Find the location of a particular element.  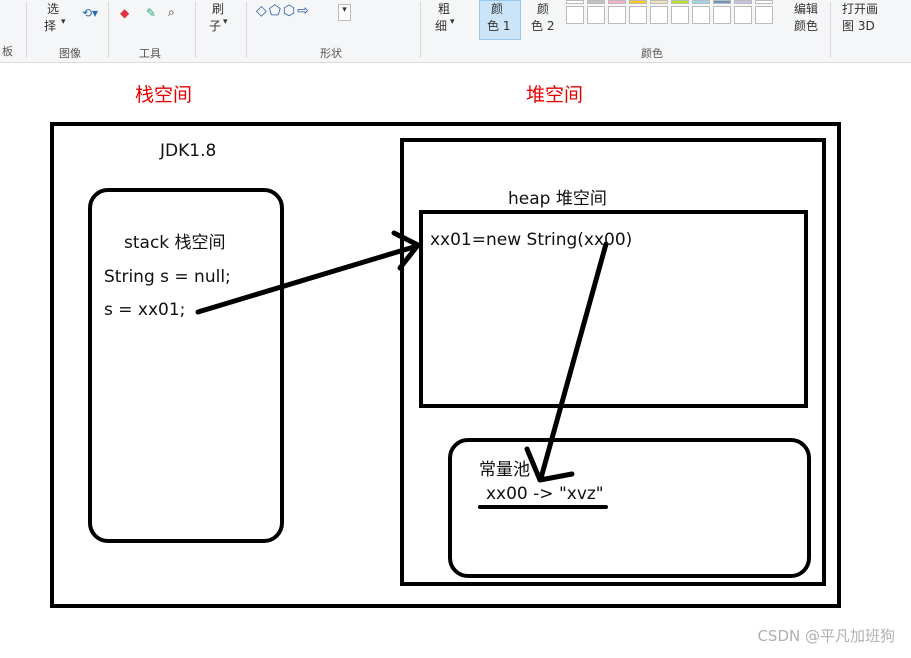

heap-object-label: xx01=new String(xx00) is located at coordinates (531, 240).